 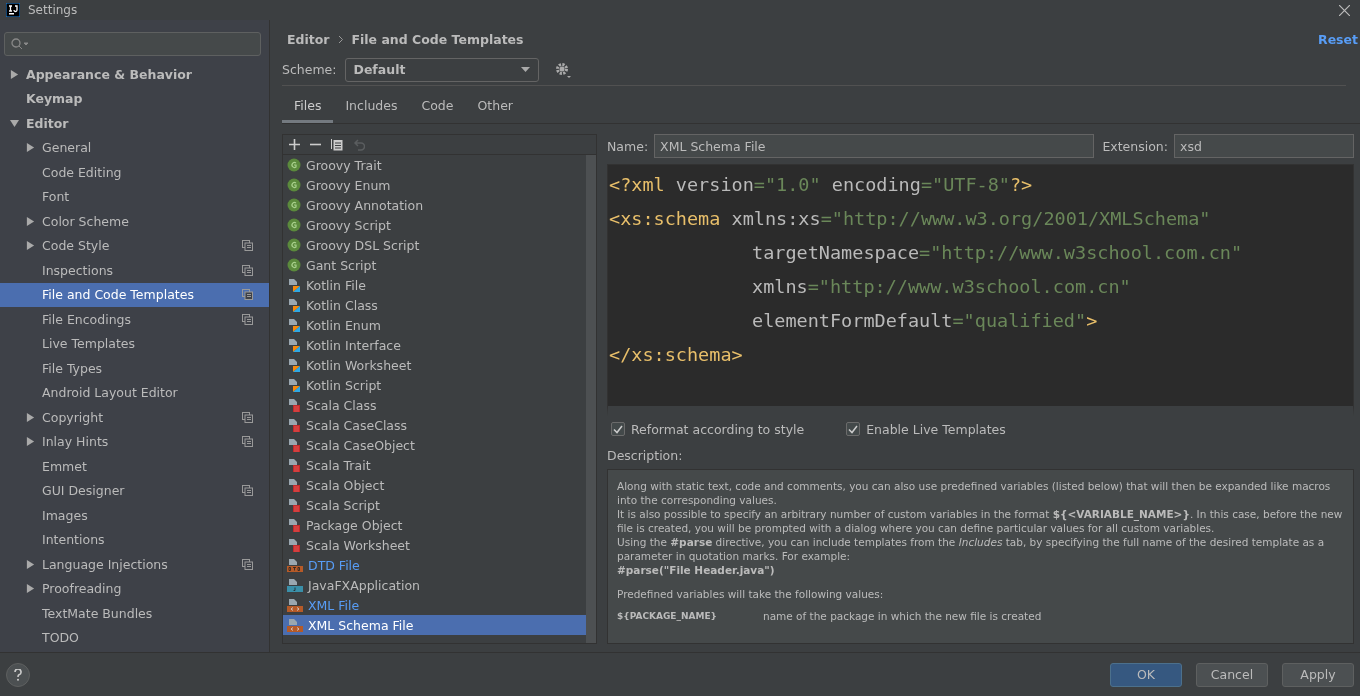 I want to click on tab: Includes, so click(x=371, y=110).